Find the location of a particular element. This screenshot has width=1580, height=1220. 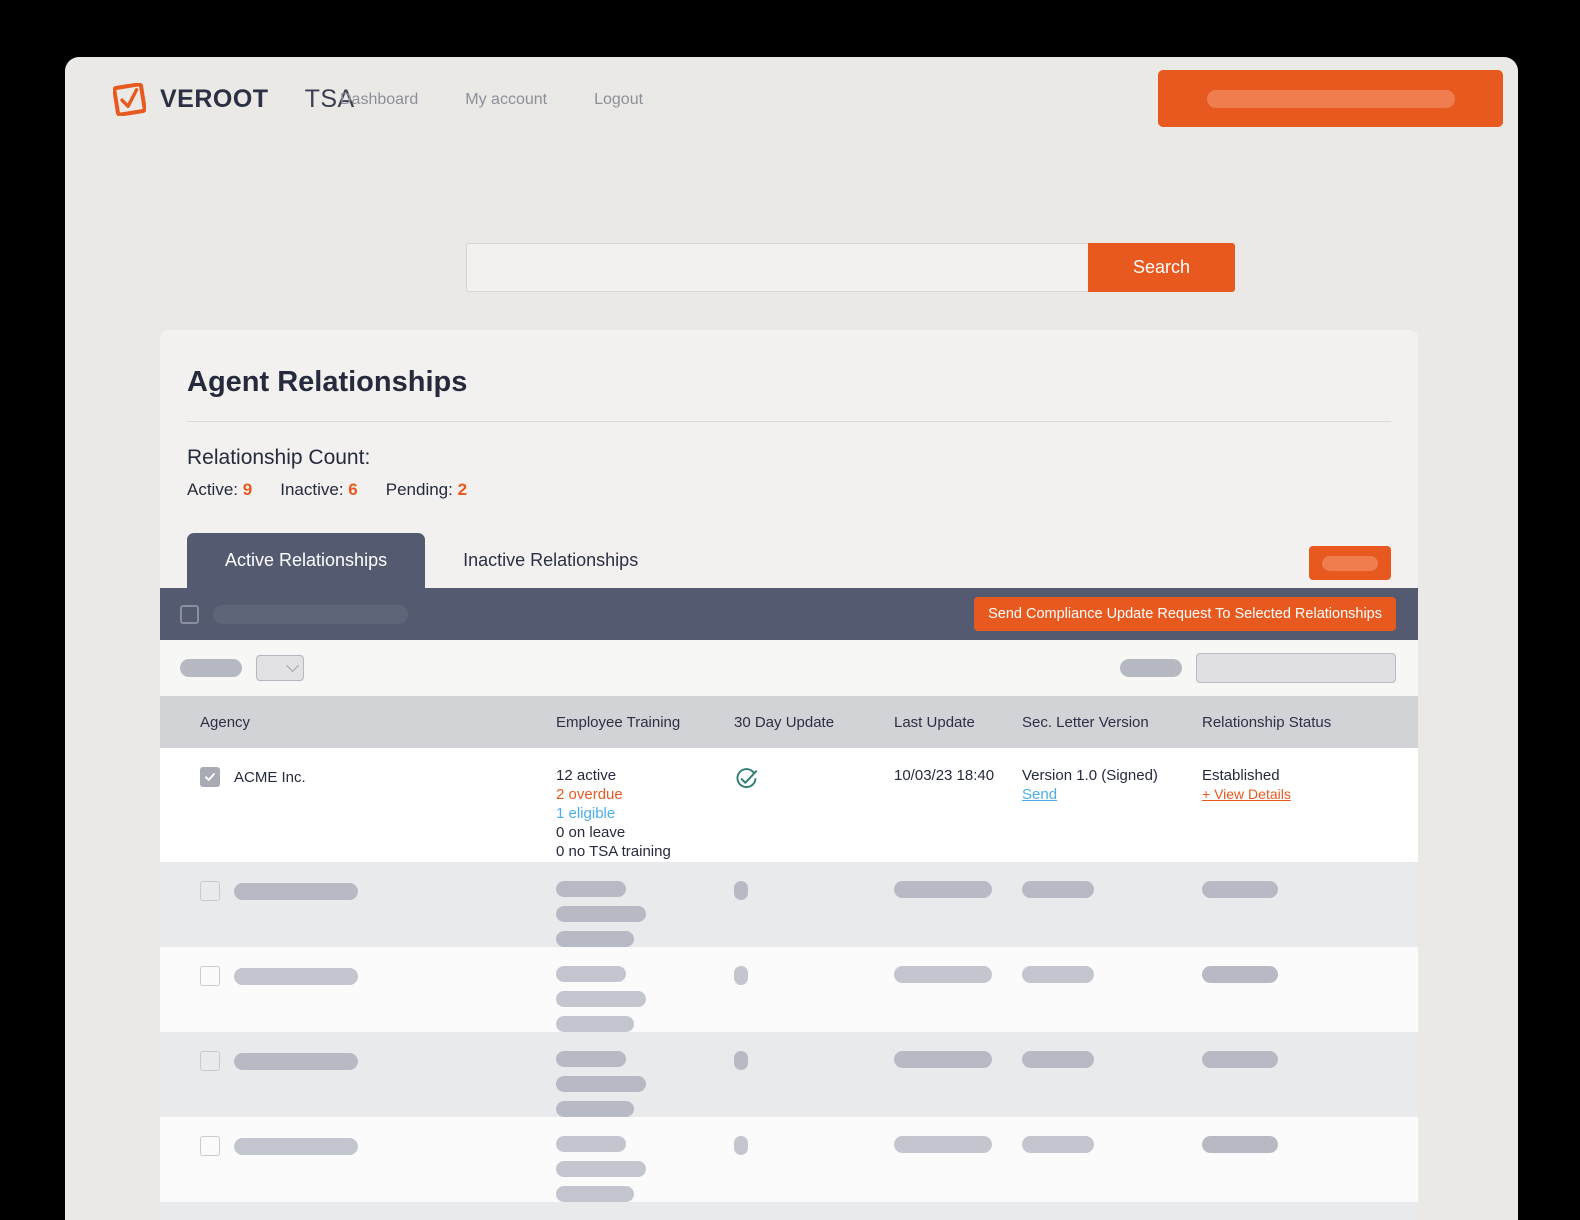

view-details-link: + View Details is located at coordinates (1310, 794).